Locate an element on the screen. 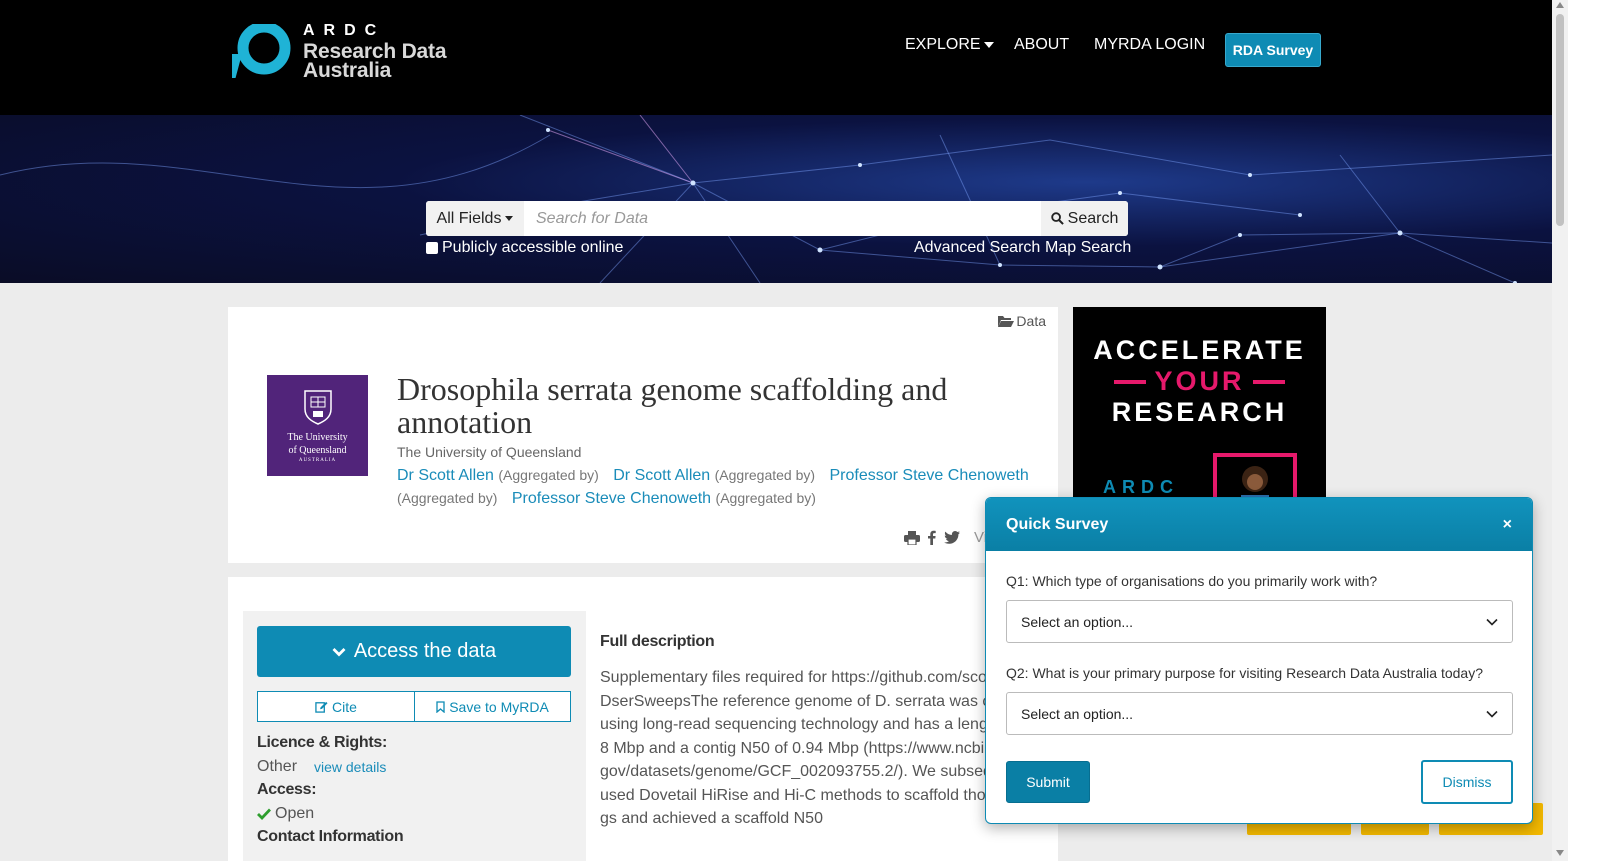 Image resolution: width=1600 pixels, height=861 pixels. survey-submit-button: Submit is located at coordinates (1048, 782).